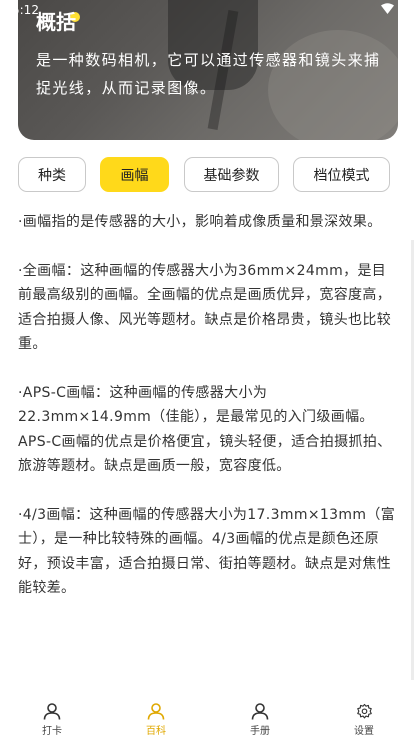 This screenshot has height=740, width=416. Describe the element at coordinates (364, 731) in the screenshot. I see `nav-settings-label: 设置` at that location.